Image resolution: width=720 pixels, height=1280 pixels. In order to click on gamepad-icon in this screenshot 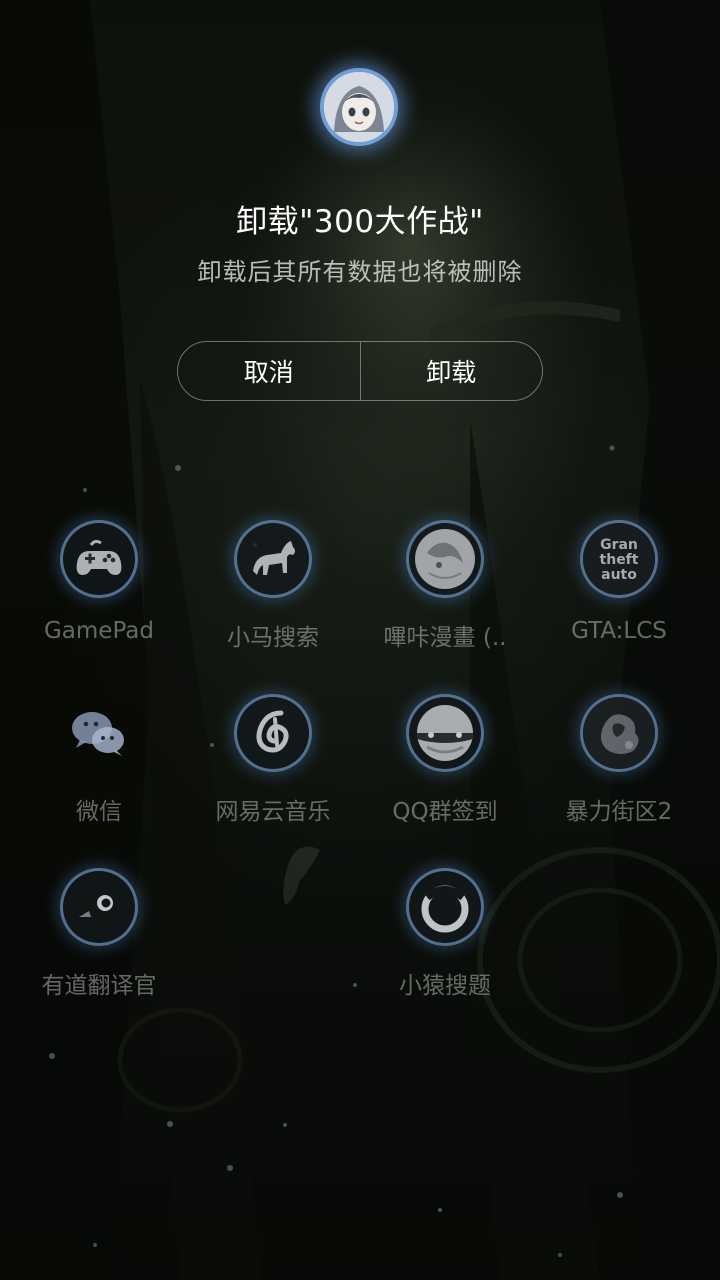, I will do `click(99, 559)`.